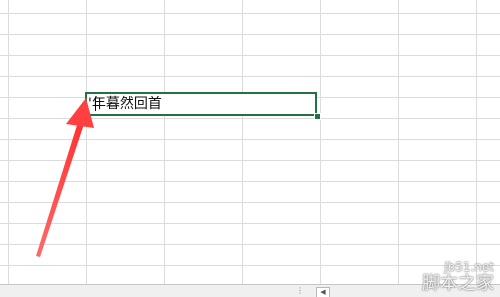 The height and width of the screenshot is (297, 500). What do you see at coordinates (323, 292) in the screenshot?
I see `scroll-left-icon: ◀` at bounding box center [323, 292].